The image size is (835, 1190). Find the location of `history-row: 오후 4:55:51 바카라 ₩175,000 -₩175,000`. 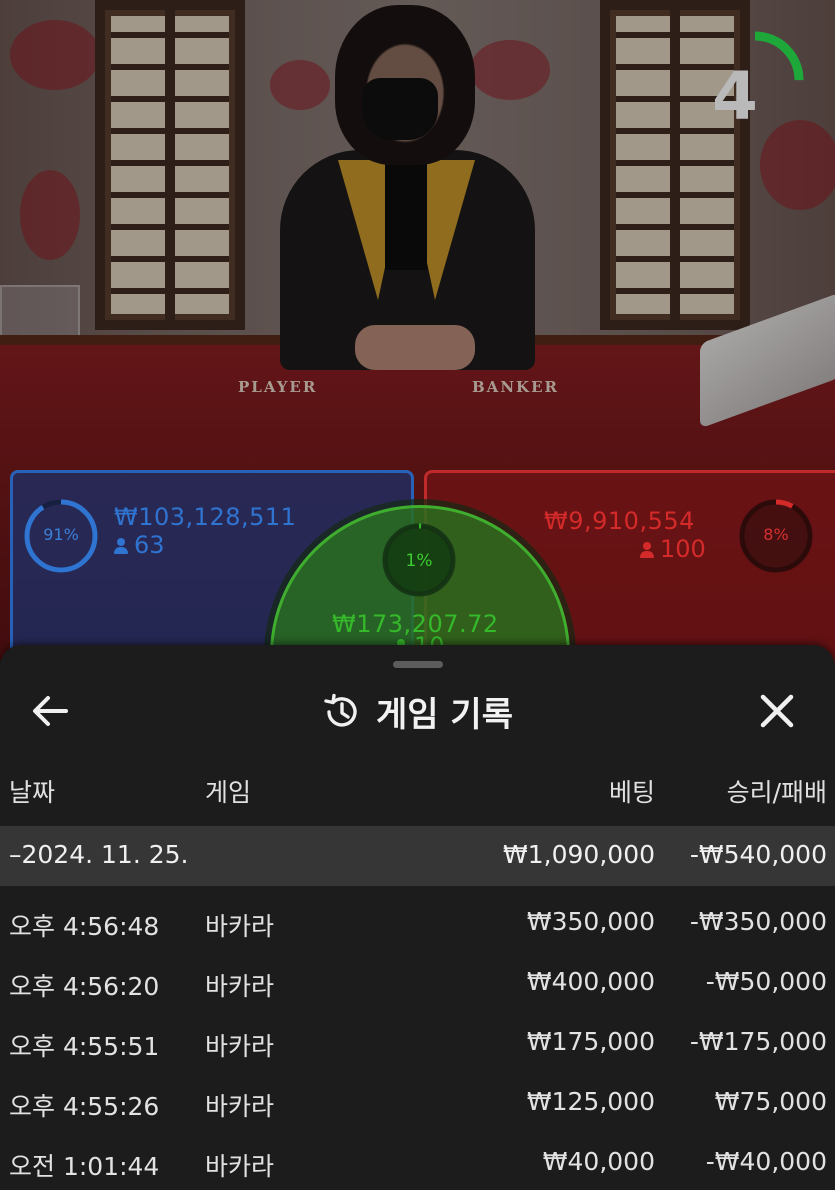

history-row: 오후 4:55:51 바카라 ₩175,000 -₩175,000 is located at coordinates (417, 1039).